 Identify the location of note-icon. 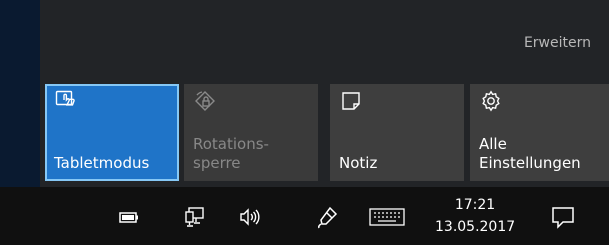
(351, 101).